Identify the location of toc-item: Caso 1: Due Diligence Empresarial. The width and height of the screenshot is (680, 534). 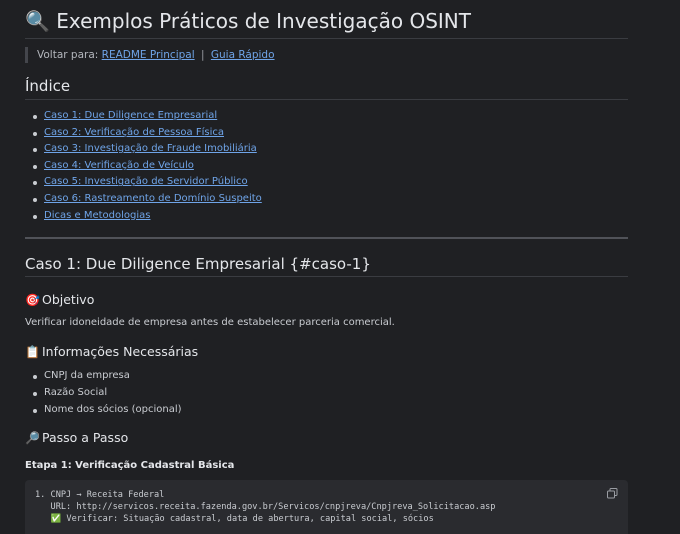
(147, 116).